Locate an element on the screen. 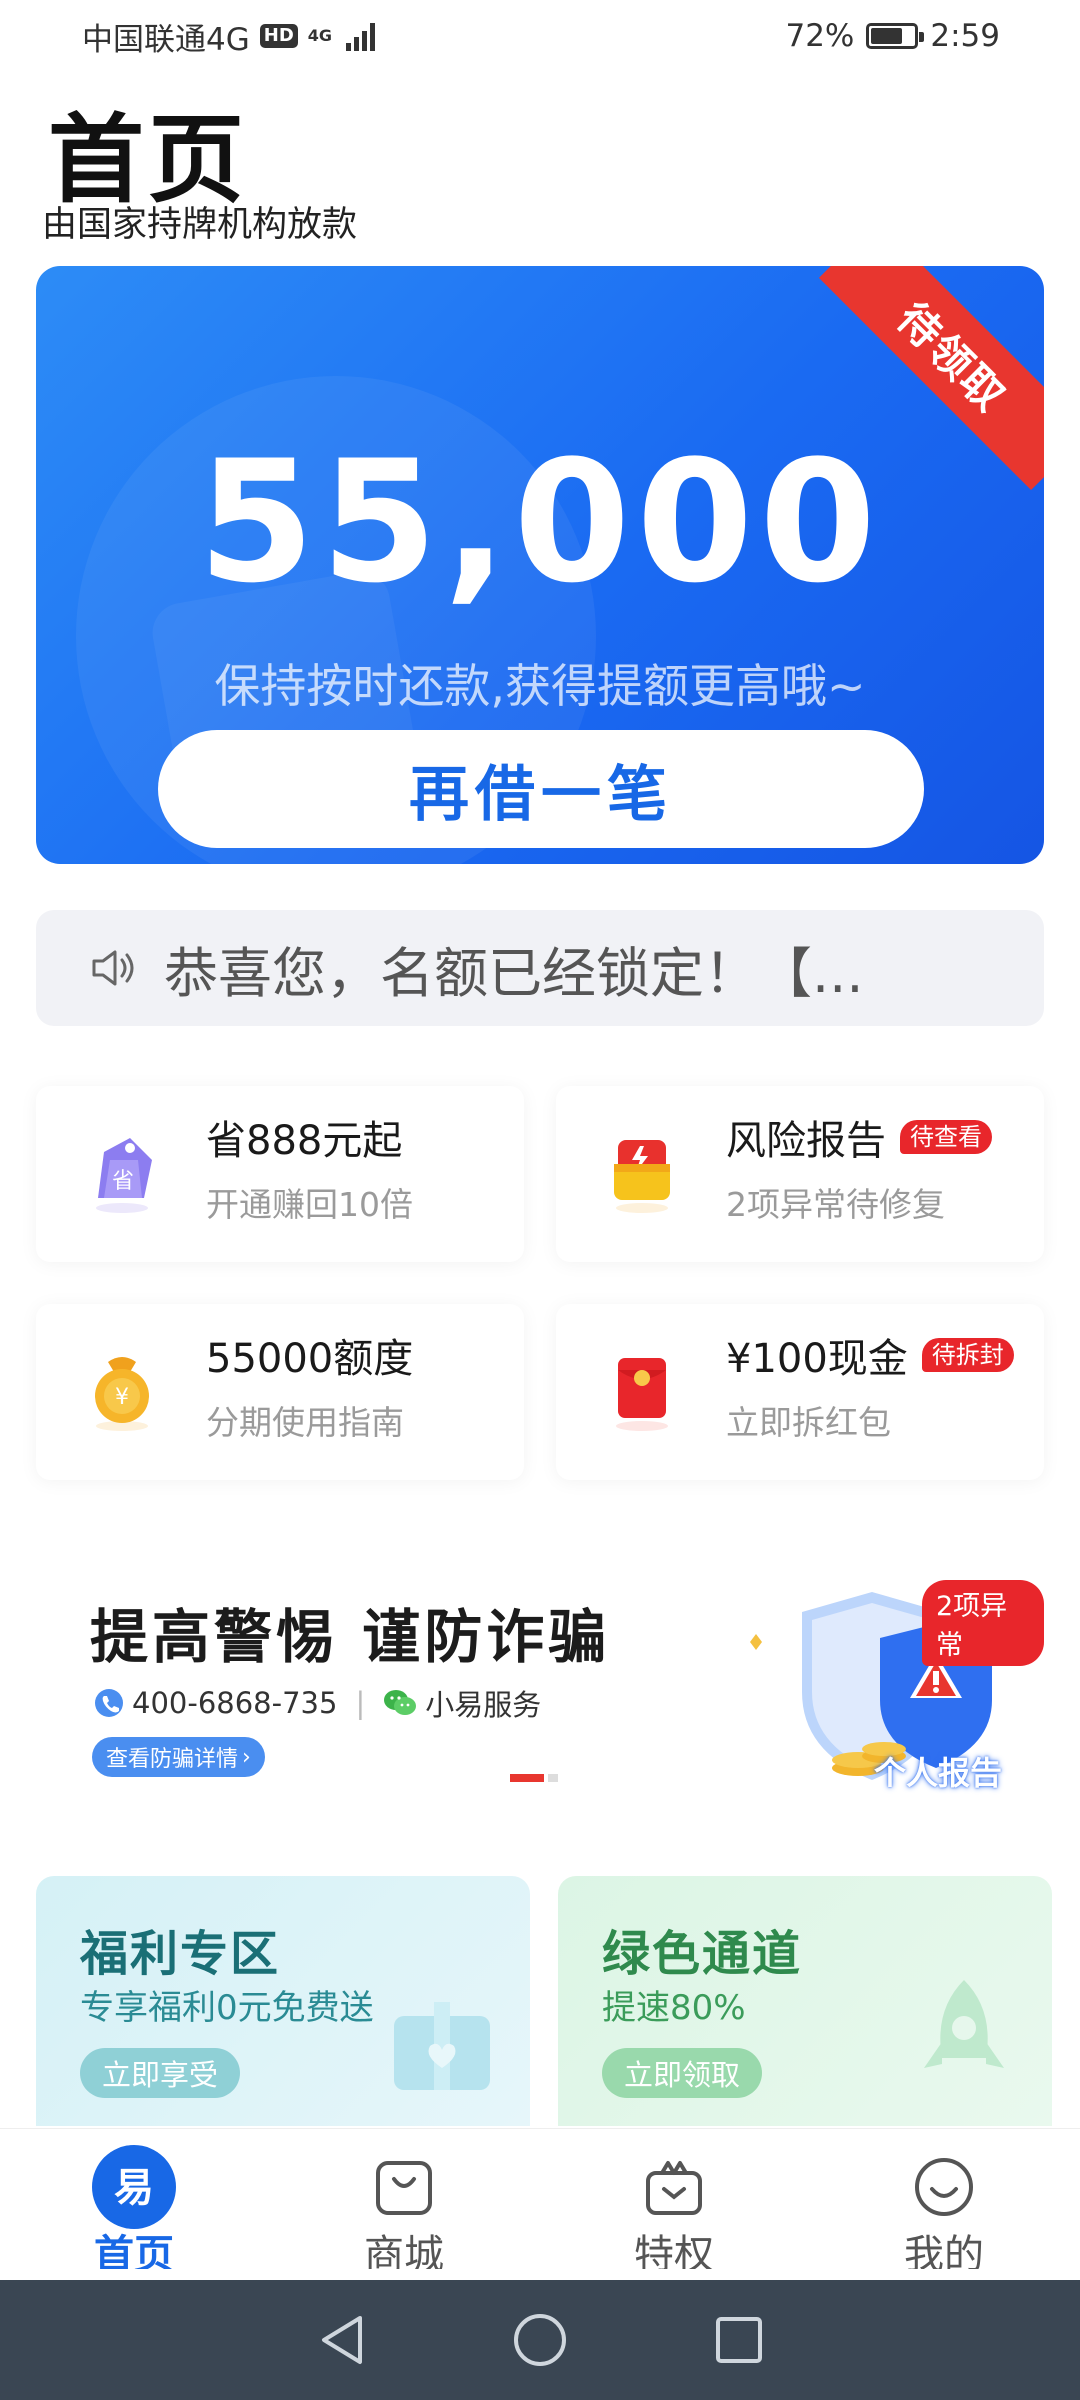 Image resolution: width=1080 pixels, height=2400 pixels. svg-text: 省 is located at coordinates (123, 1181).